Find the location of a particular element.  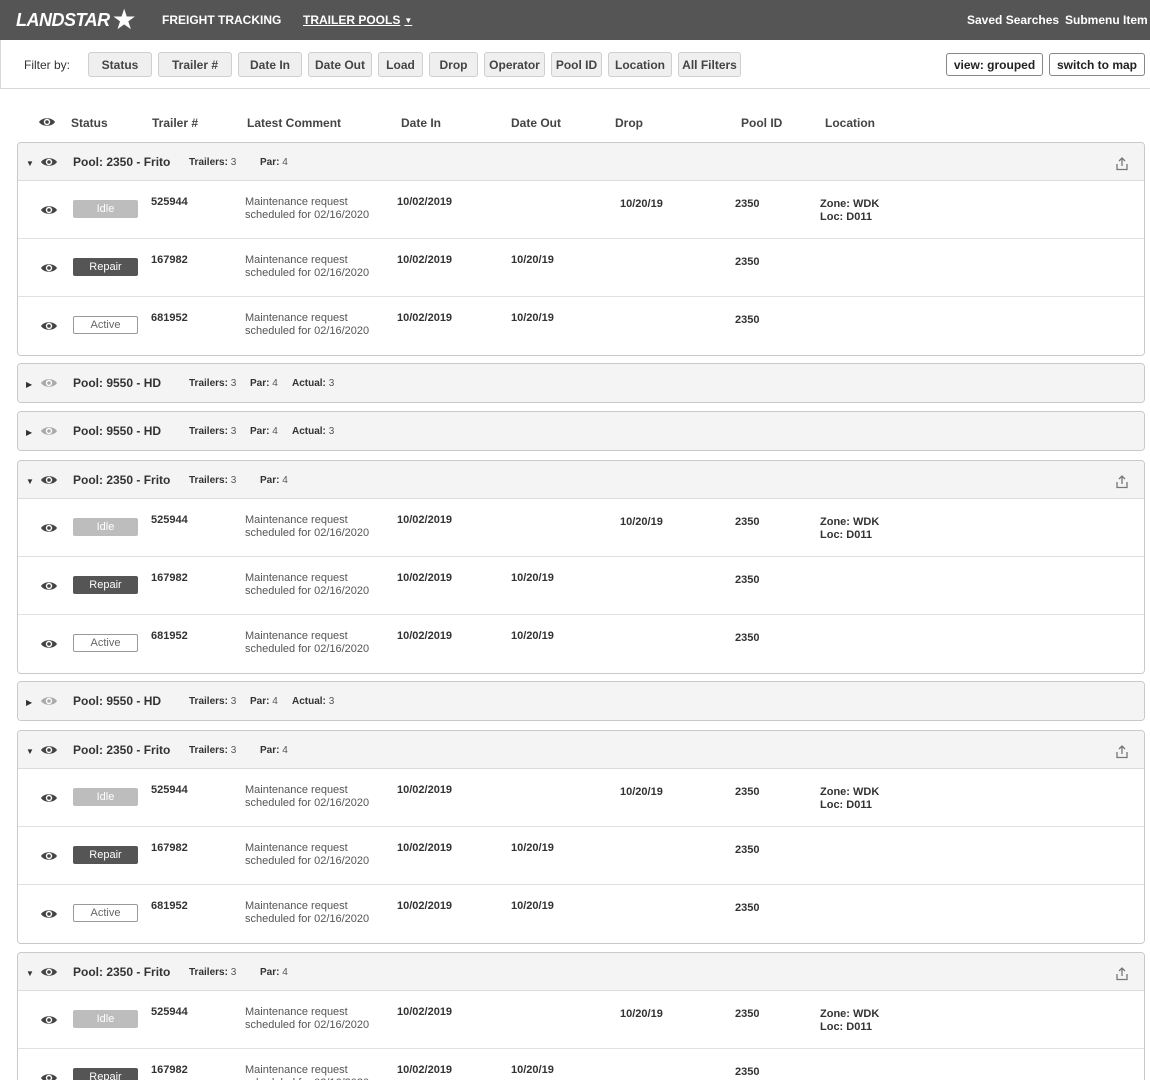

col-latest-comment: Latest Comment is located at coordinates (294, 123).